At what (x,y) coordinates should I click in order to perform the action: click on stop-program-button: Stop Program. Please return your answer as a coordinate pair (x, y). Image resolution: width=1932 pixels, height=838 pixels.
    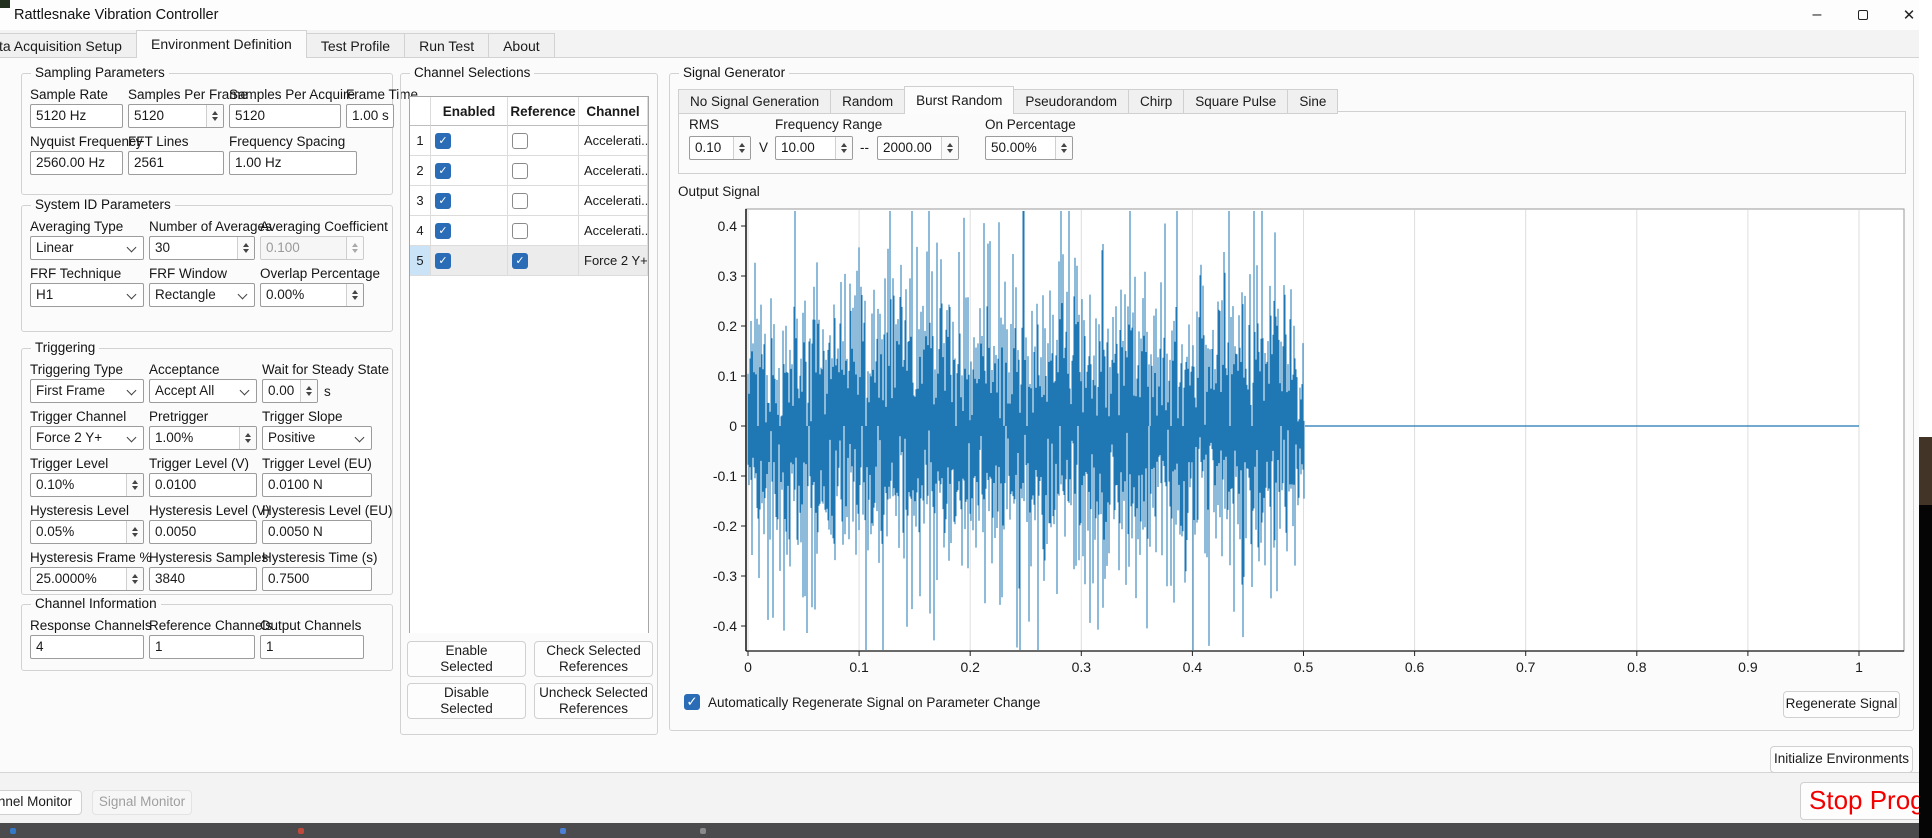
    Looking at the image, I should click on (1866, 801).